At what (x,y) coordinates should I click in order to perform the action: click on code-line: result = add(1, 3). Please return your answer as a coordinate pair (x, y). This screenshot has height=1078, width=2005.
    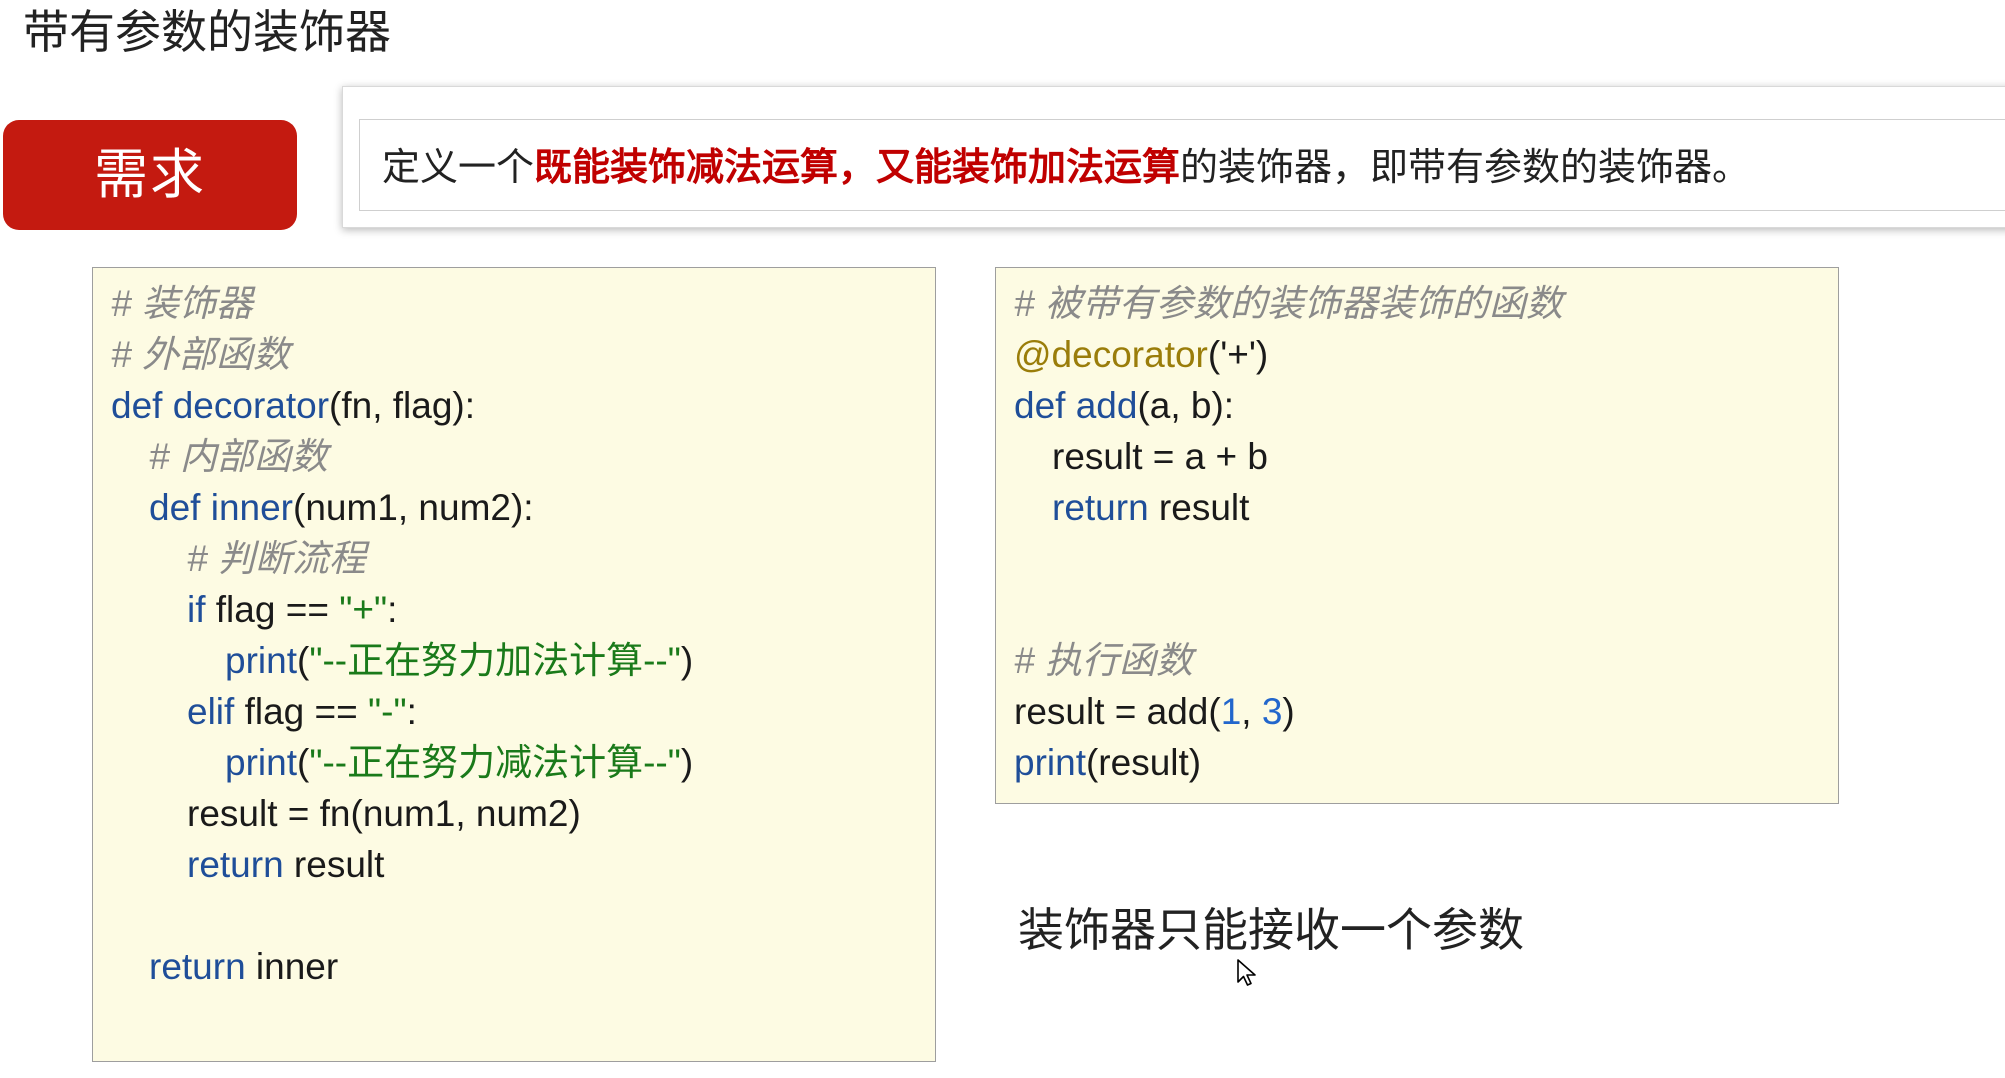
    Looking at the image, I should click on (1154, 711).